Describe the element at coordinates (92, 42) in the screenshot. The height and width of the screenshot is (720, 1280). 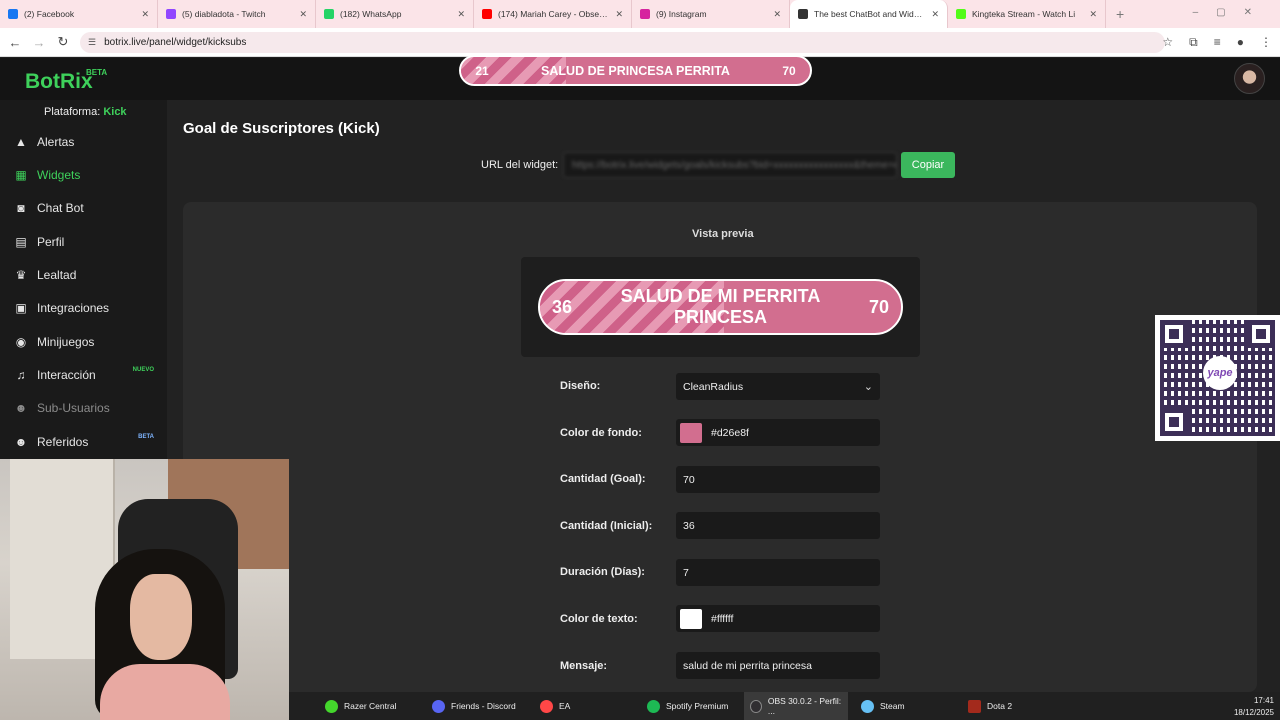
I see `site-info-icon: ☰` at that location.